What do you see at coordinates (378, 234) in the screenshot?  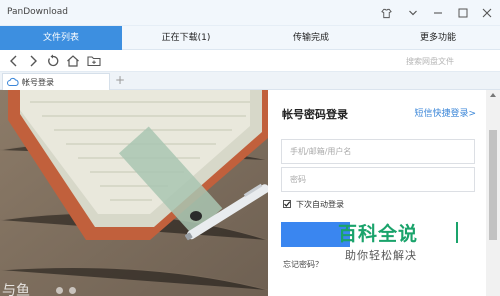 I see `watermark-name: 百科全说` at bounding box center [378, 234].